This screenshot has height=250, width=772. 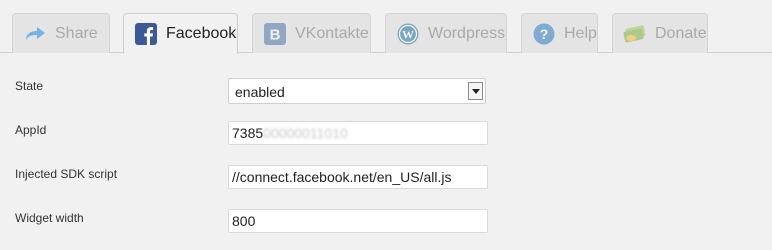 I want to click on tab-help-label: Help, so click(x=580, y=33).